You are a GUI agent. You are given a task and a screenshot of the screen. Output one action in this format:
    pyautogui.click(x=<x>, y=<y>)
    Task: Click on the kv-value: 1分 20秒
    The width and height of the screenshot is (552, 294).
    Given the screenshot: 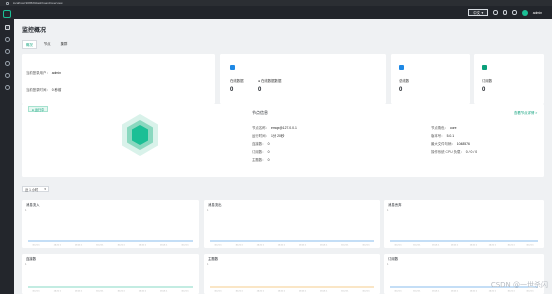 What is the action you would take?
    pyautogui.click(x=277, y=136)
    